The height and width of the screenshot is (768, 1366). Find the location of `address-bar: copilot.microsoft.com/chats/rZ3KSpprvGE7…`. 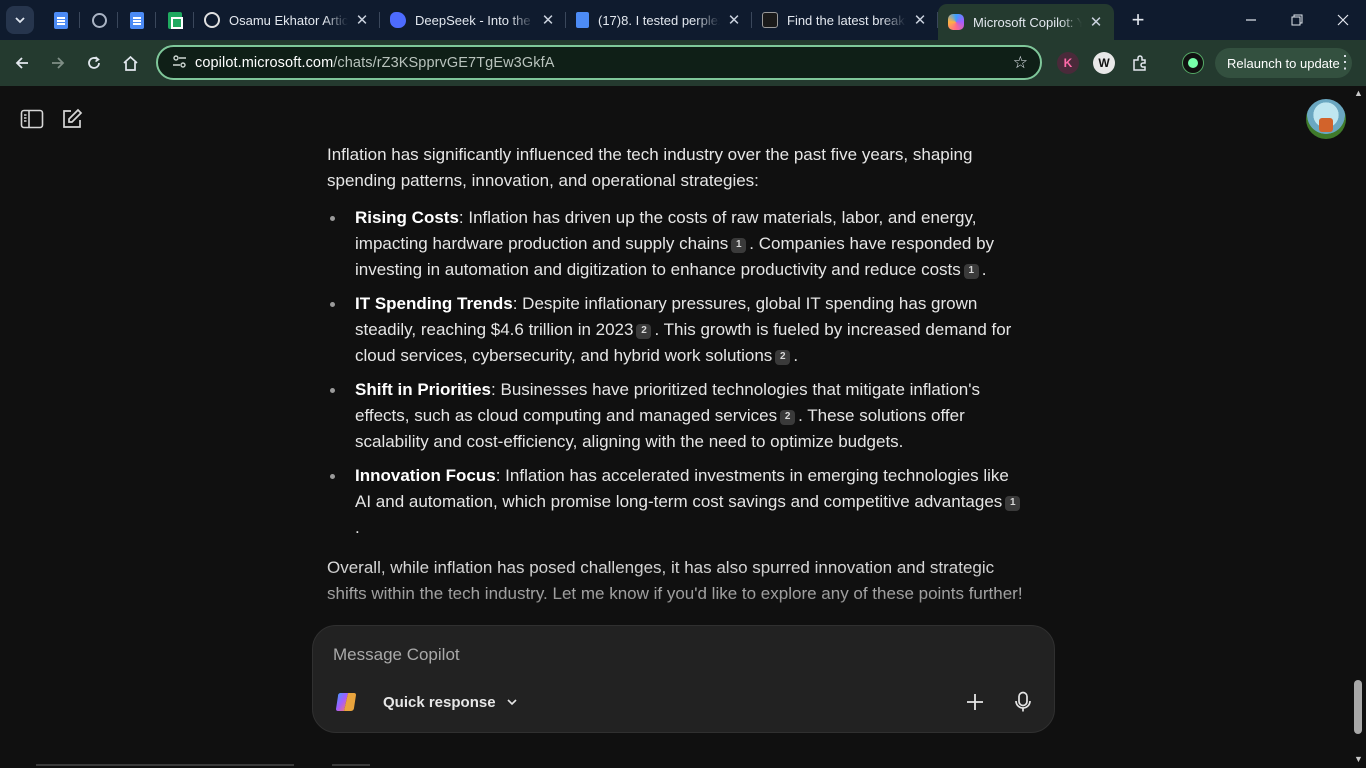

address-bar: copilot.microsoft.com/chats/rZ3KSpprvGE7… is located at coordinates (599, 62).